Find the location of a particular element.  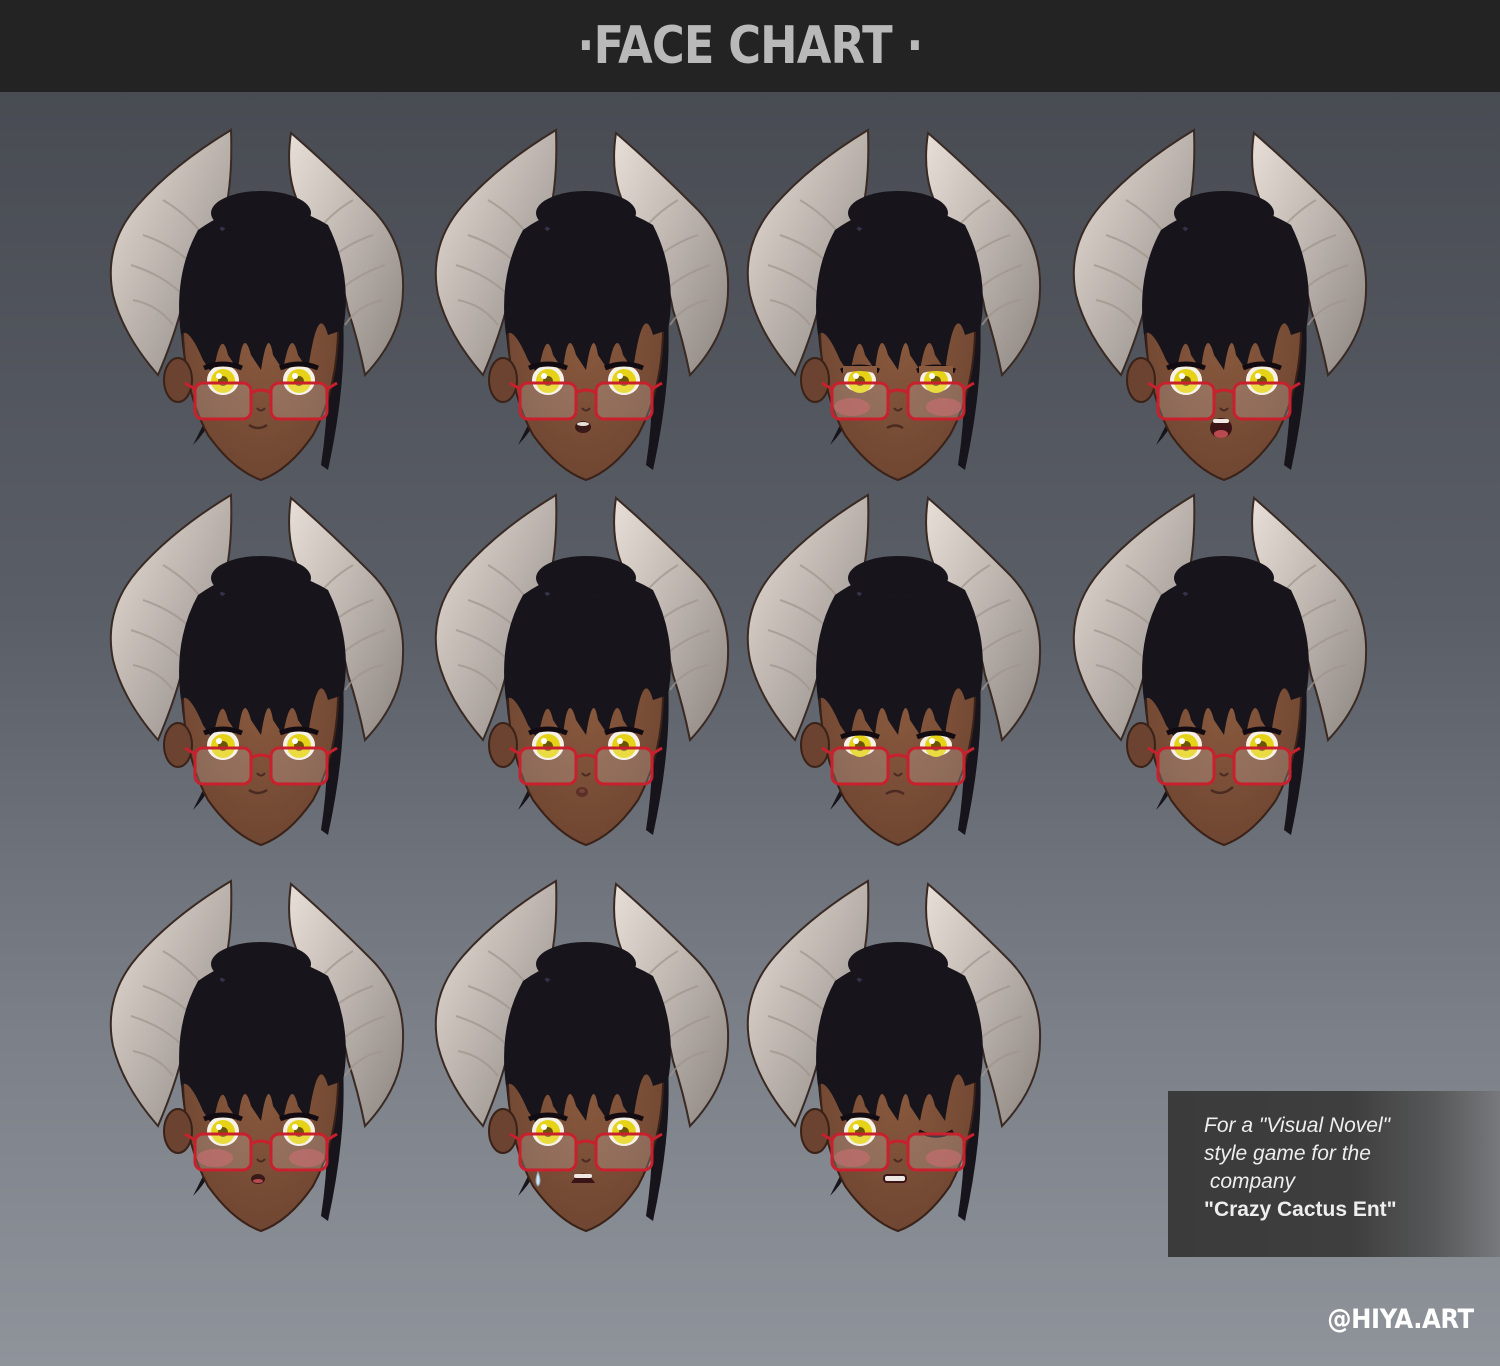

face-upset is located at coordinates (583, 1061).